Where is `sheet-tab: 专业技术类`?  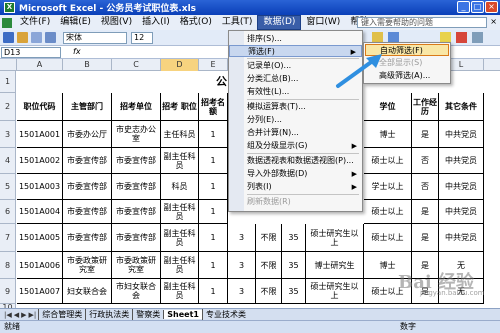 sheet-tab: 专业技术类 is located at coordinates (225, 314).